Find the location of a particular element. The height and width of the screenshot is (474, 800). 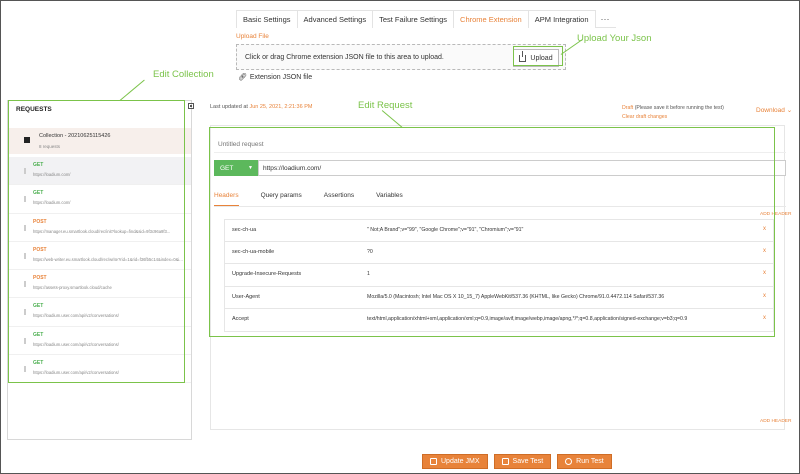

action-bar: Update JMX Save Test Run Test is located at coordinates (517, 461).